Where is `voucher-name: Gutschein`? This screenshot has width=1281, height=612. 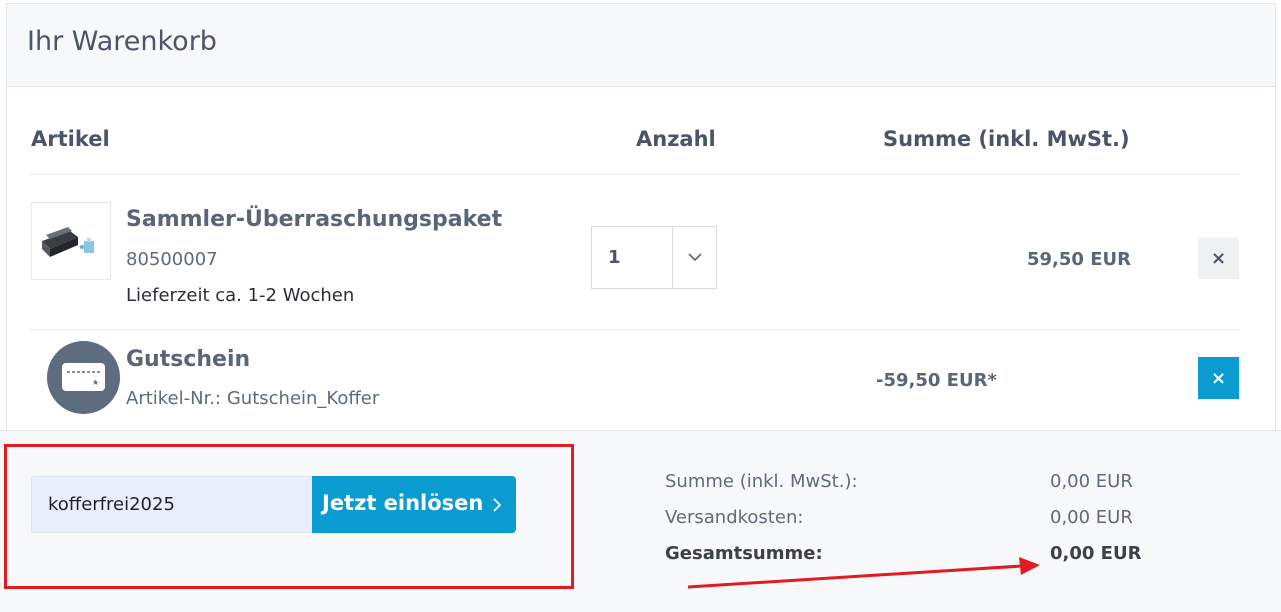
voucher-name: Gutschein is located at coordinates (188, 359).